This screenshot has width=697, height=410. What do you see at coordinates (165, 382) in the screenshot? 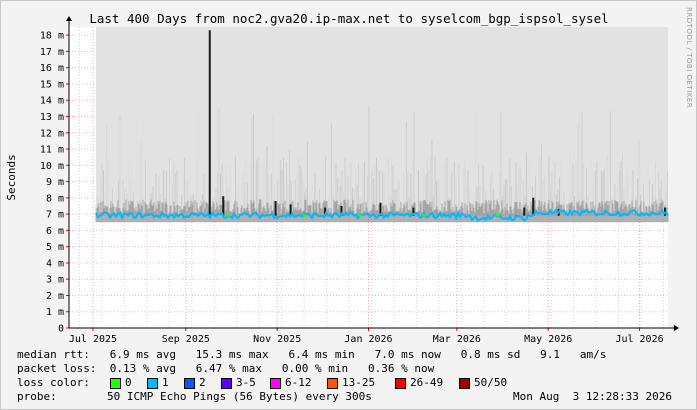
I see `loss-color-range-label: 1` at bounding box center [165, 382].